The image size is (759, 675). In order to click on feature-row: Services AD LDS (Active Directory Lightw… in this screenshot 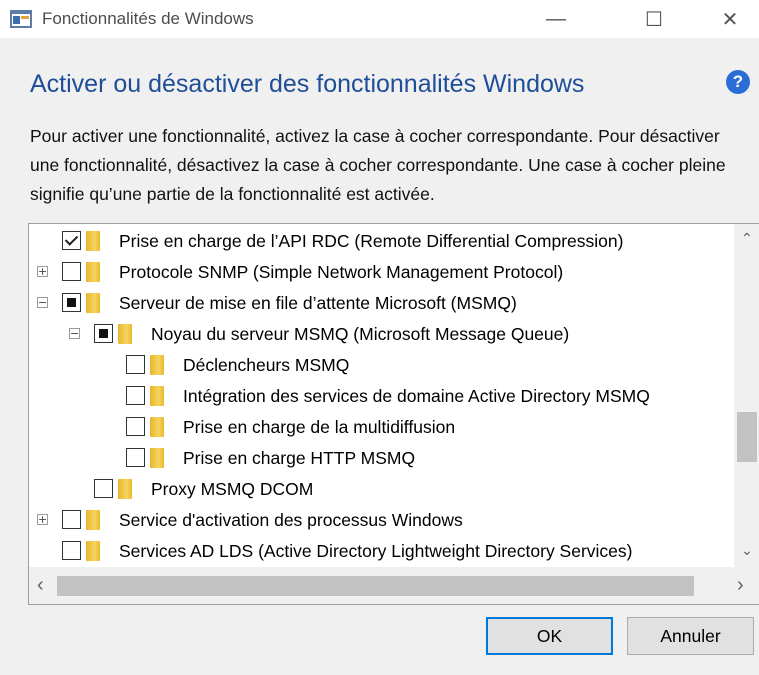, I will do `click(379, 551)`.